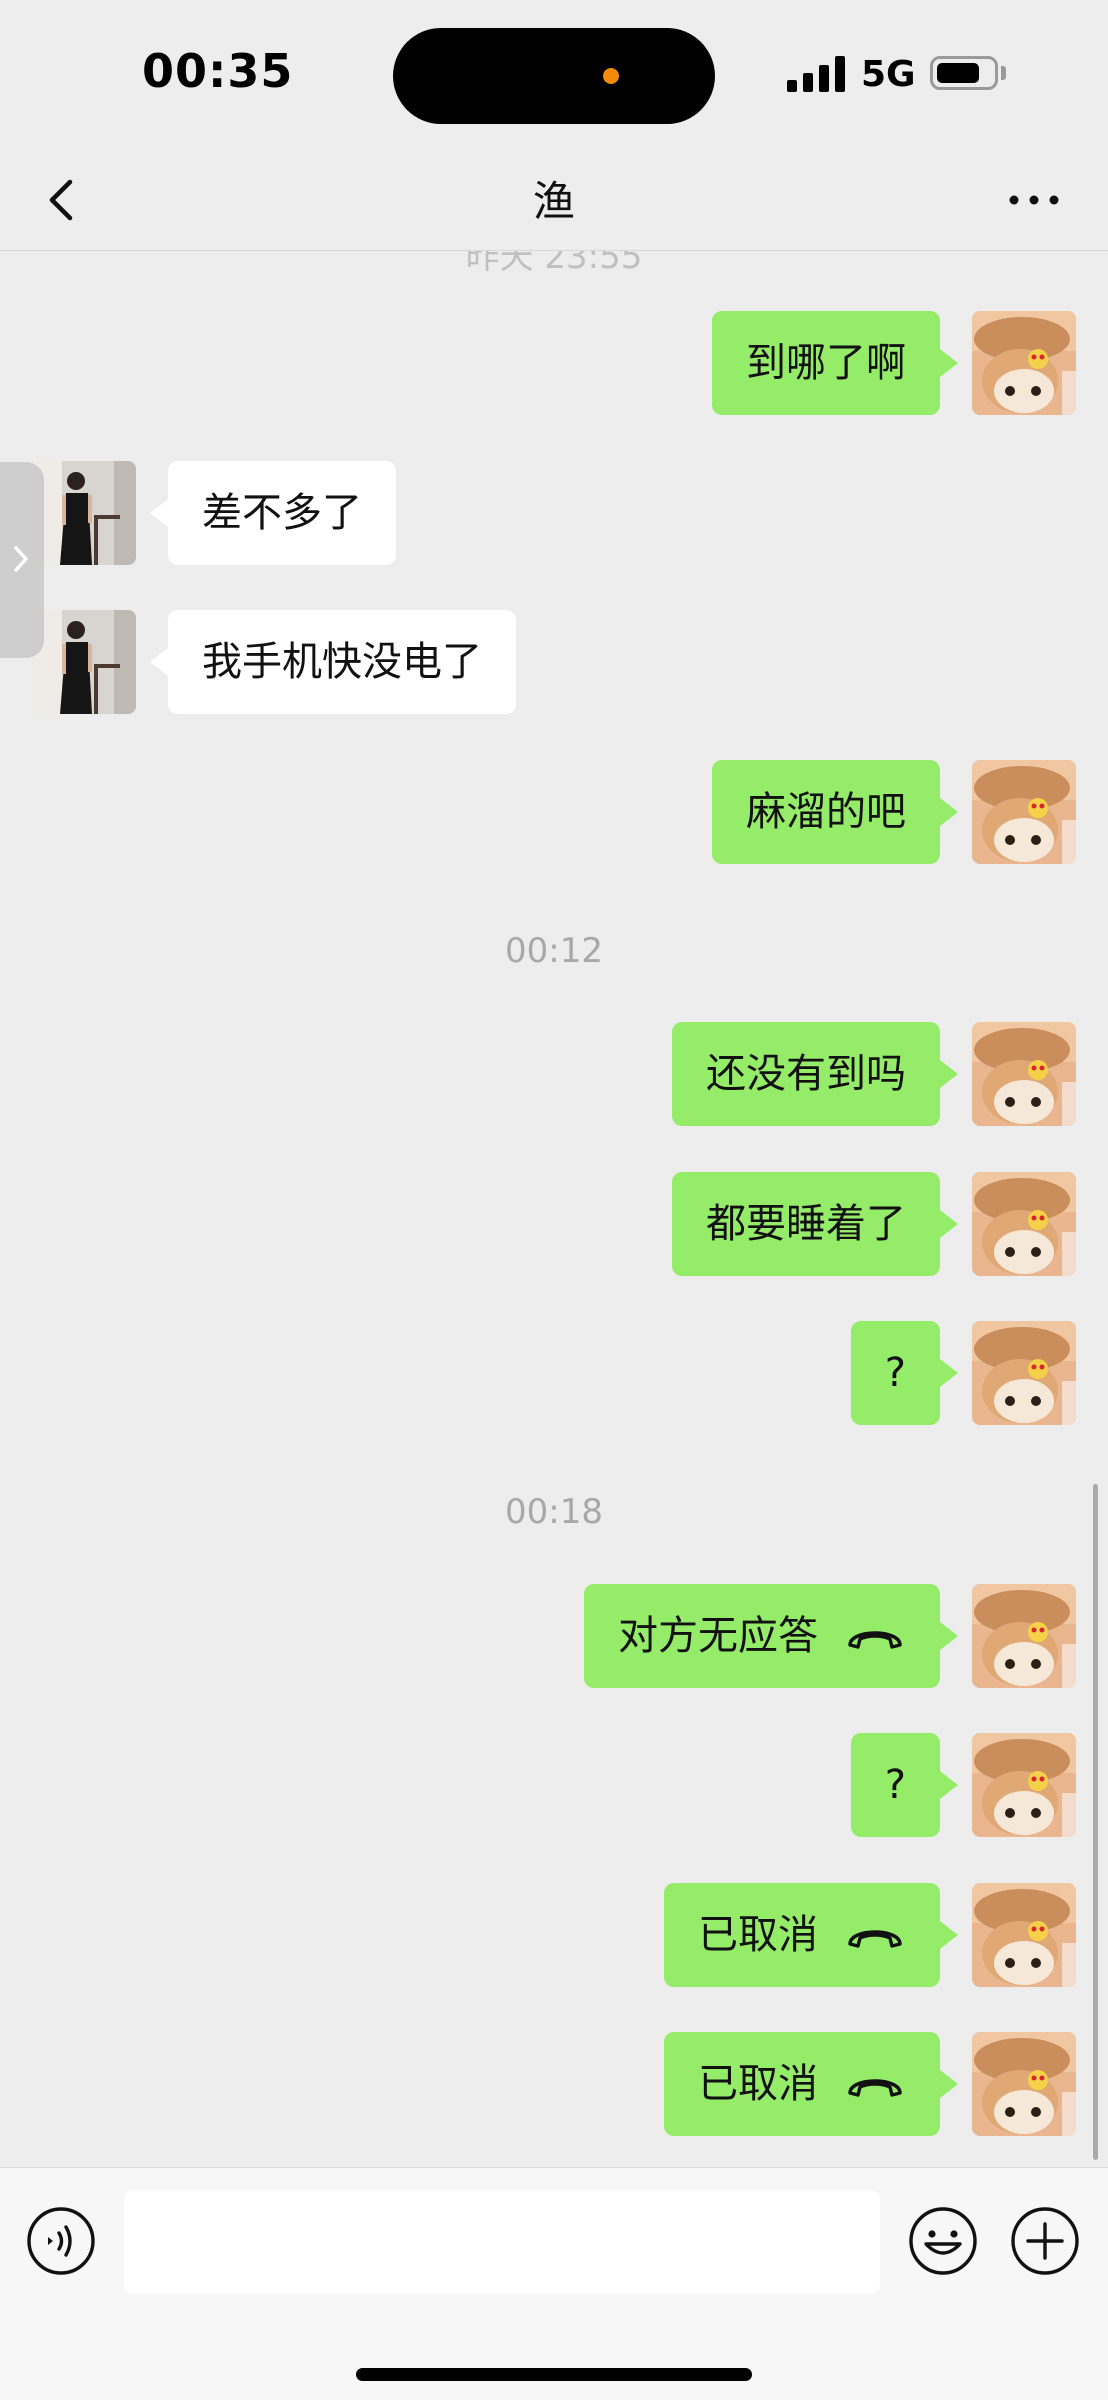  What do you see at coordinates (554, 812) in the screenshot?
I see `message-row: 麻溜的吧` at bounding box center [554, 812].